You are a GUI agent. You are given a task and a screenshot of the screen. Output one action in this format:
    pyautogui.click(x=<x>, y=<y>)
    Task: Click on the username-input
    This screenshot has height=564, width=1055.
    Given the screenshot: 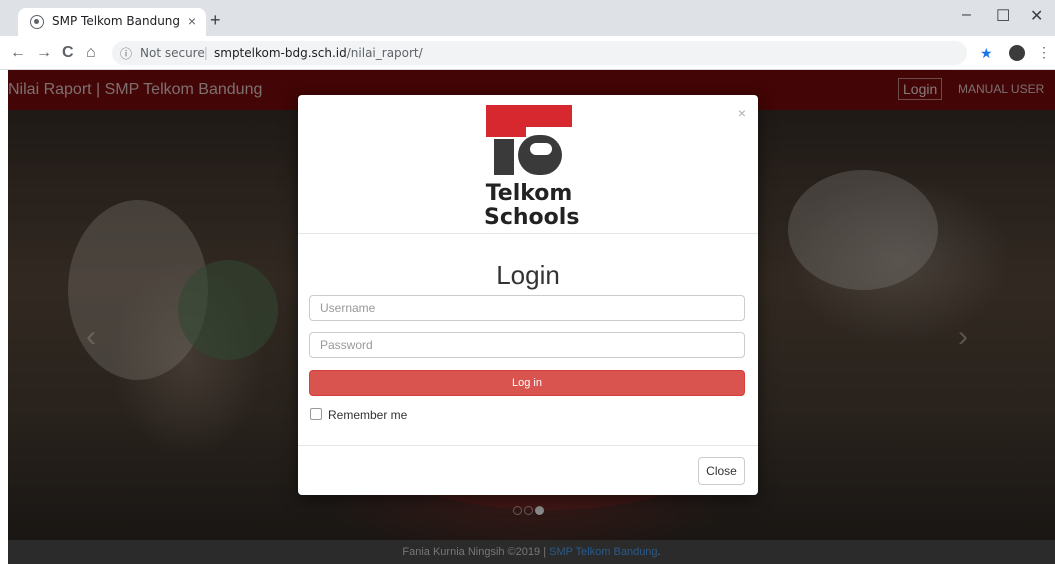 What is the action you would take?
    pyautogui.click(x=527, y=308)
    